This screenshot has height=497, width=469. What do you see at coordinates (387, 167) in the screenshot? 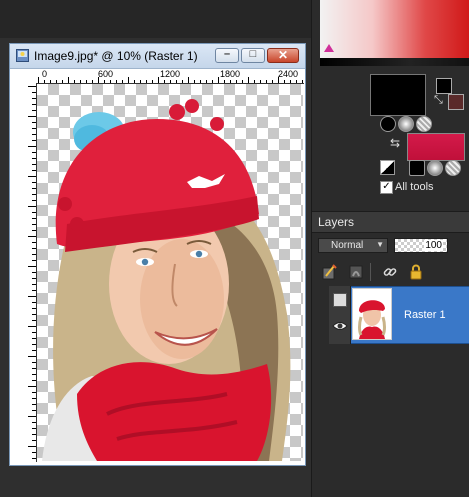
I see `reset-colors-icon` at bounding box center [387, 167].